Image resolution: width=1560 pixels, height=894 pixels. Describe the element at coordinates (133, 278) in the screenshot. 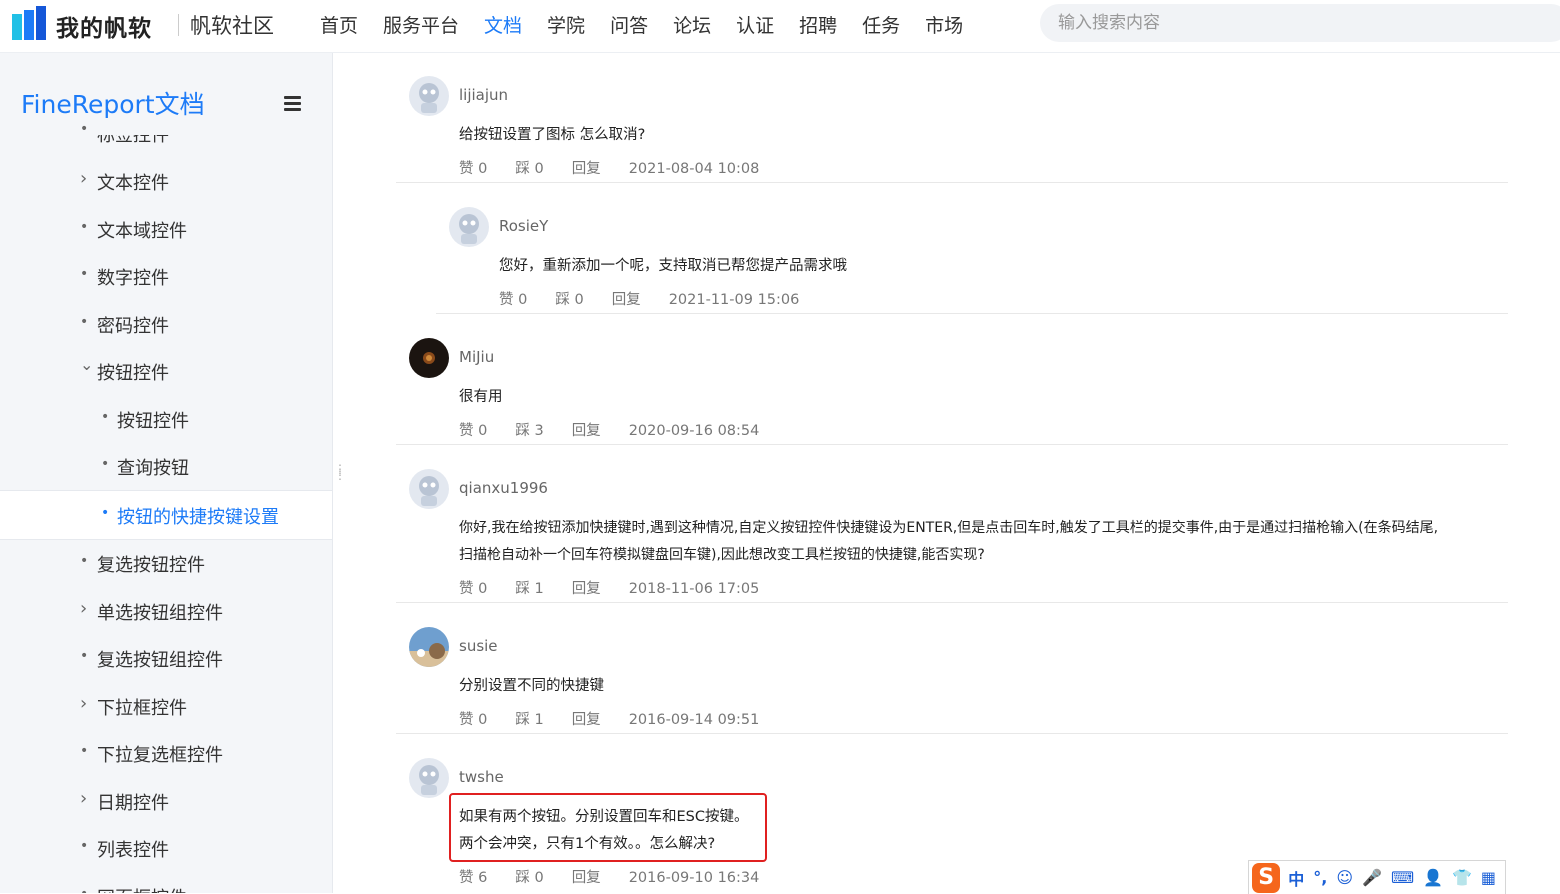

I see `sidebar-item-label: 数字控件` at that location.